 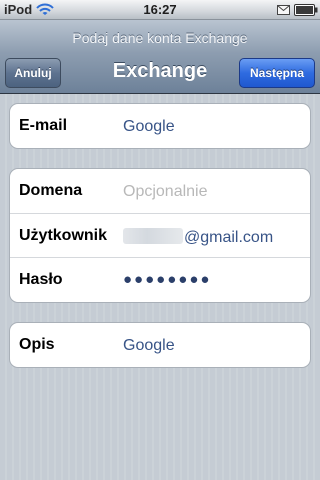 What do you see at coordinates (165, 192) in the screenshot?
I see `domain-field: Opcjonalnie` at bounding box center [165, 192].